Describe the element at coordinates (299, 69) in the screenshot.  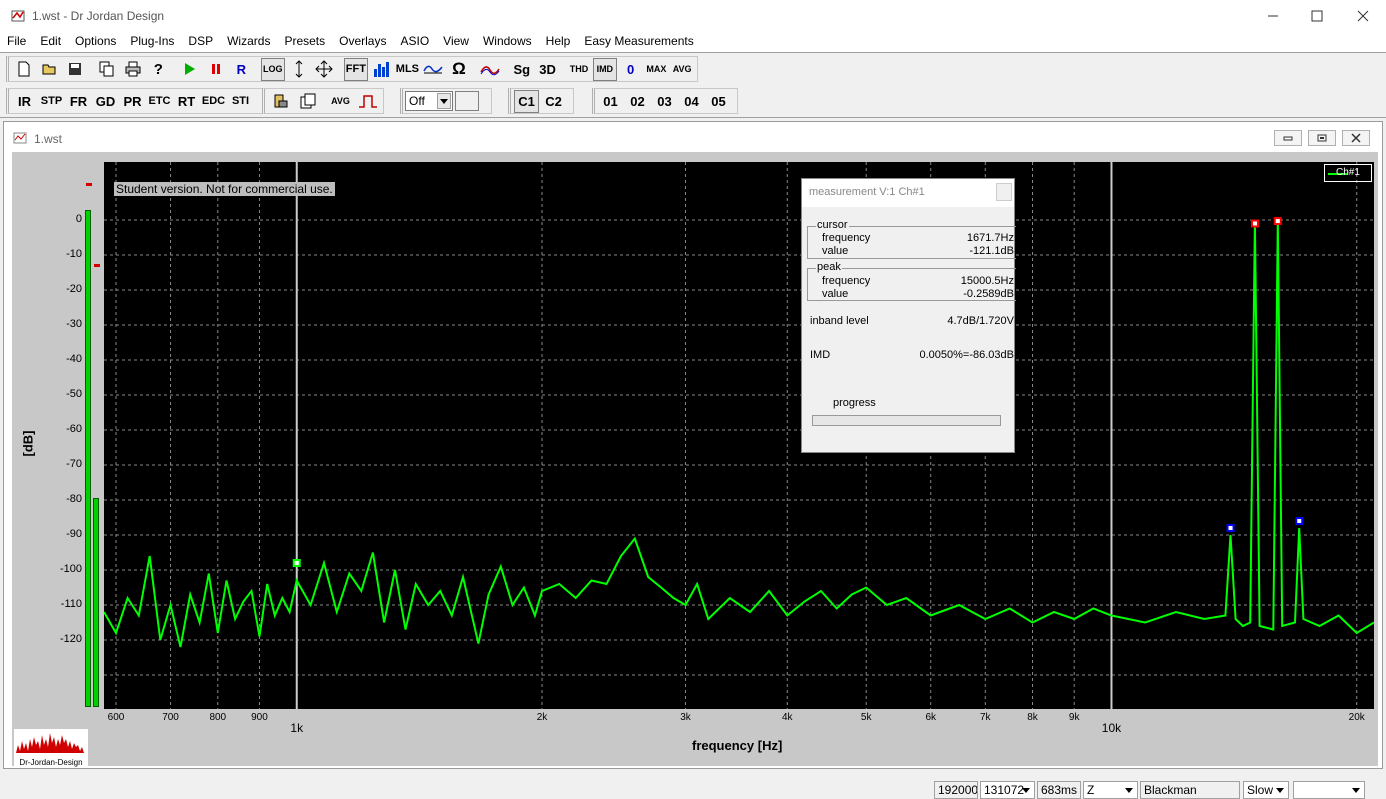
I see `vertical-zoom-button` at that location.